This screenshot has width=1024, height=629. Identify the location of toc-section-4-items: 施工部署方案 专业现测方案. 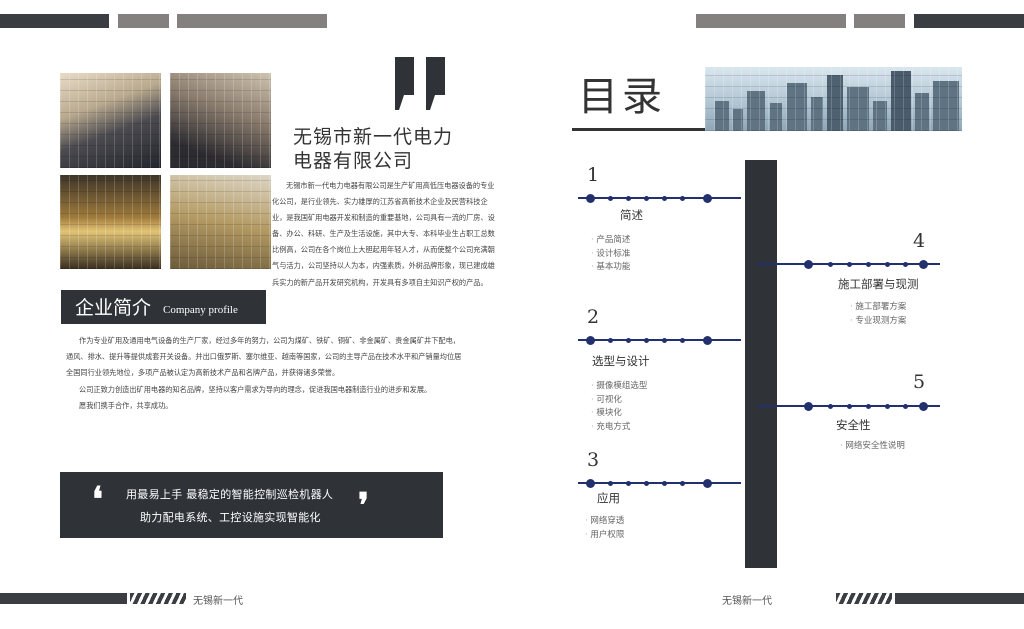
(878, 314).